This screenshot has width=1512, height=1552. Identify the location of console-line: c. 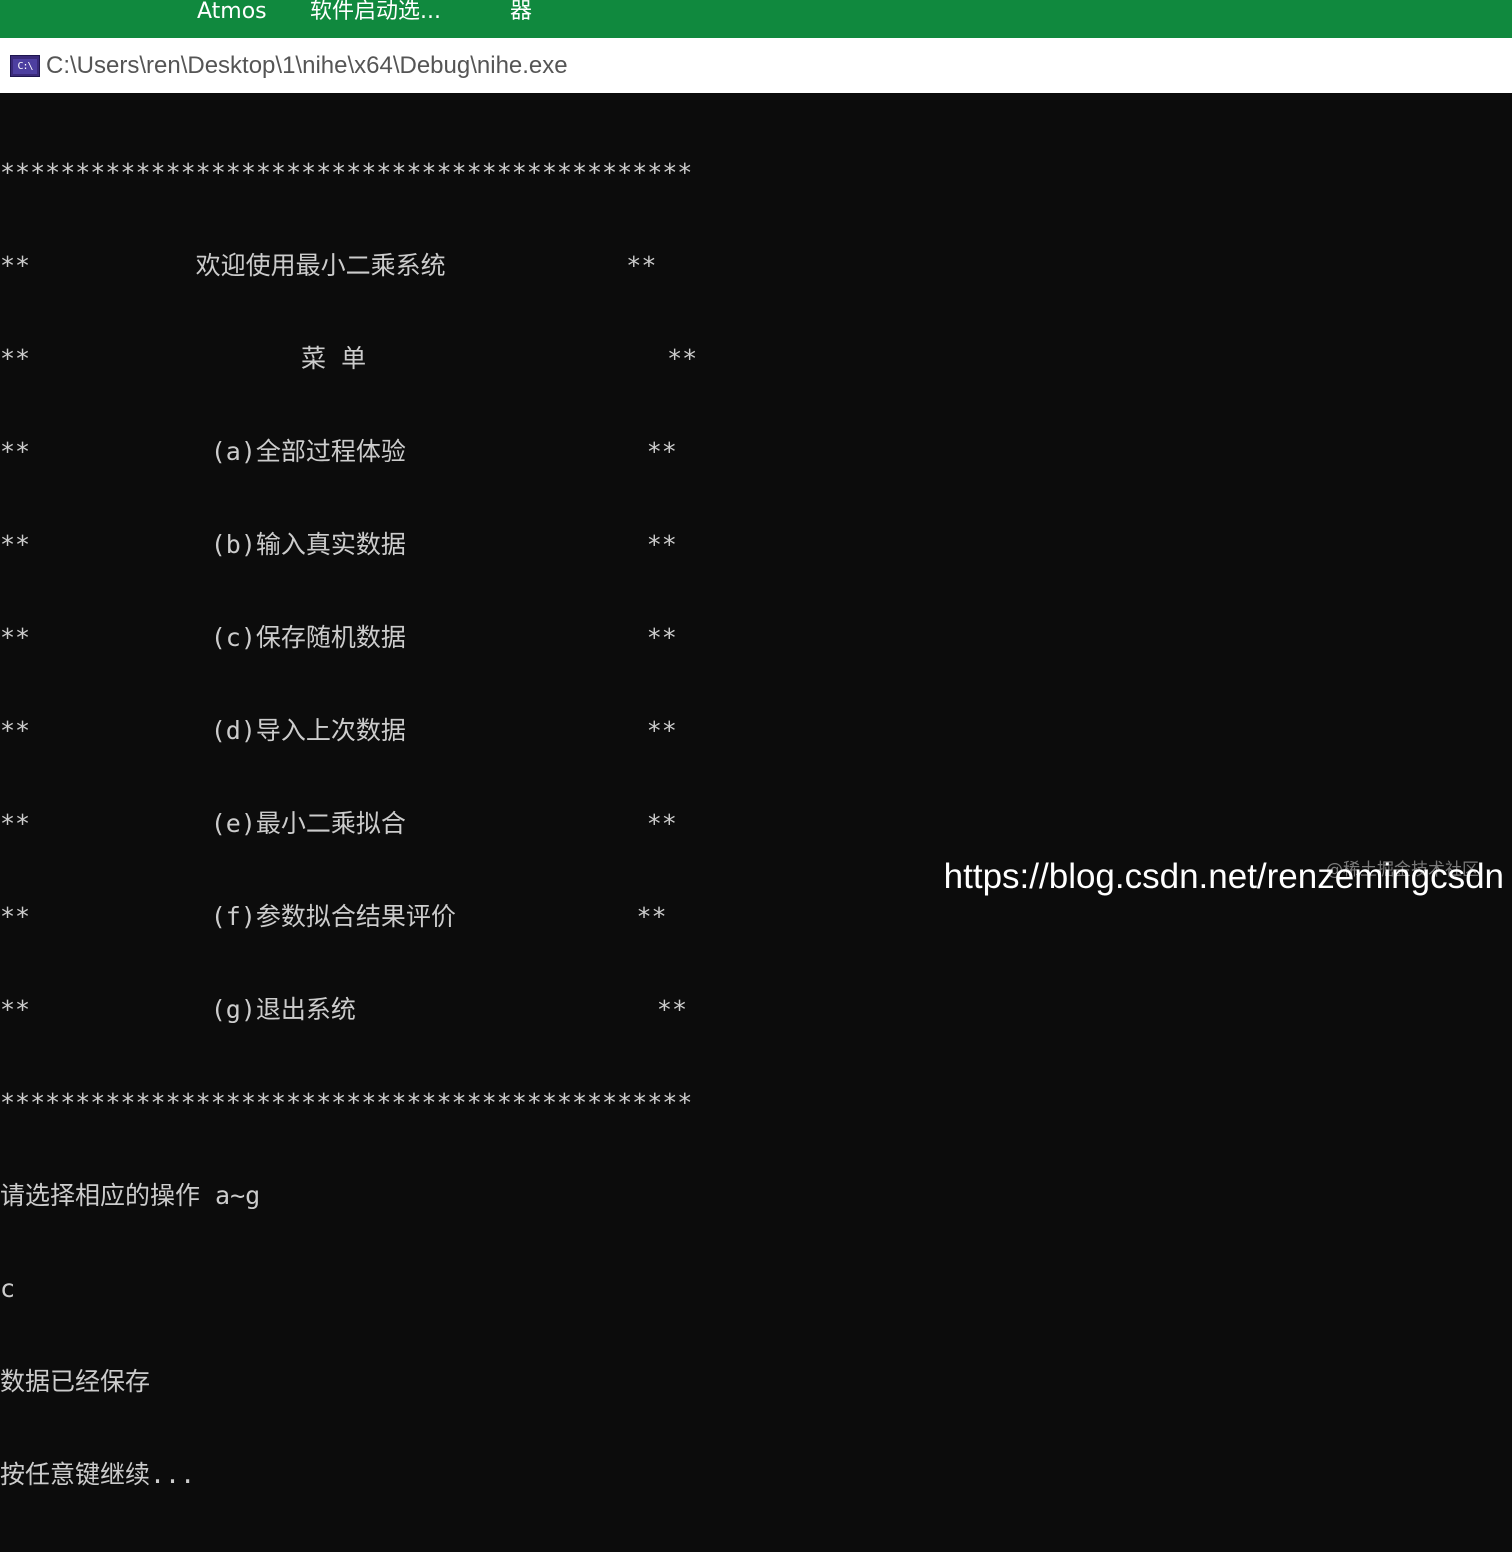
(8, 1288).